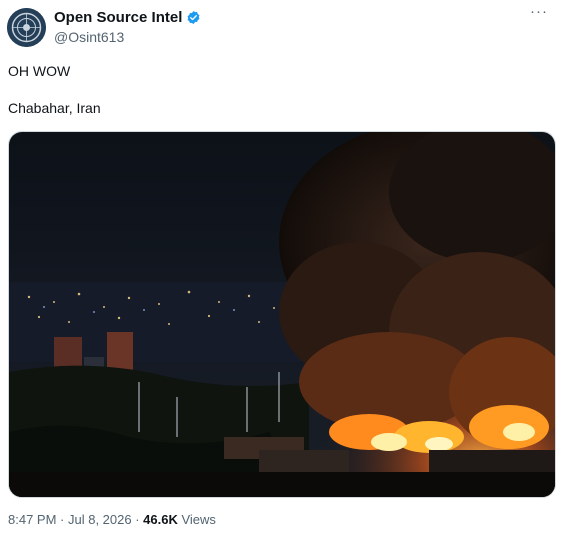  Describe the element at coordinates (54, 108) in the screenshot. I see `post-text-line-2: Chabahar, Iran` at that location.